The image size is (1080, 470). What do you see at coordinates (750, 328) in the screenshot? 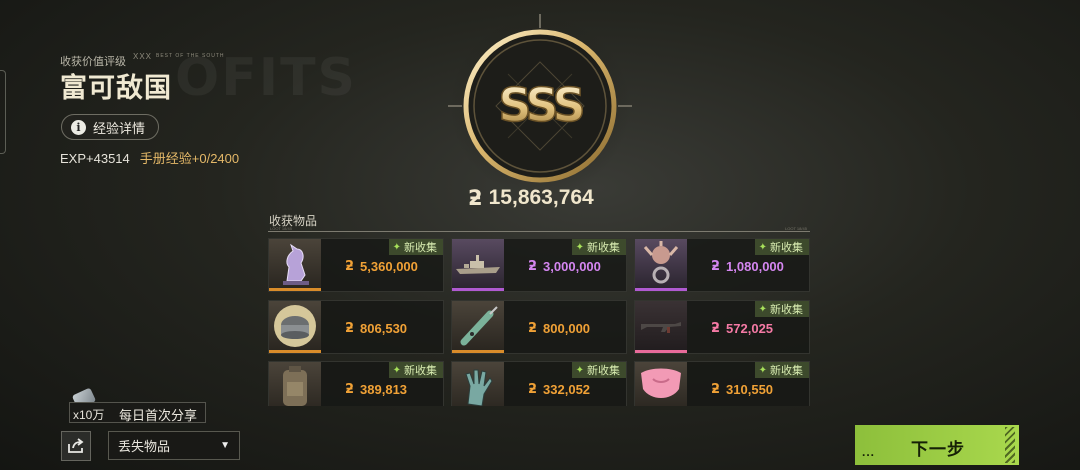
I see `loot-item-value-number: 572,025` at bounding box center [750, 328].